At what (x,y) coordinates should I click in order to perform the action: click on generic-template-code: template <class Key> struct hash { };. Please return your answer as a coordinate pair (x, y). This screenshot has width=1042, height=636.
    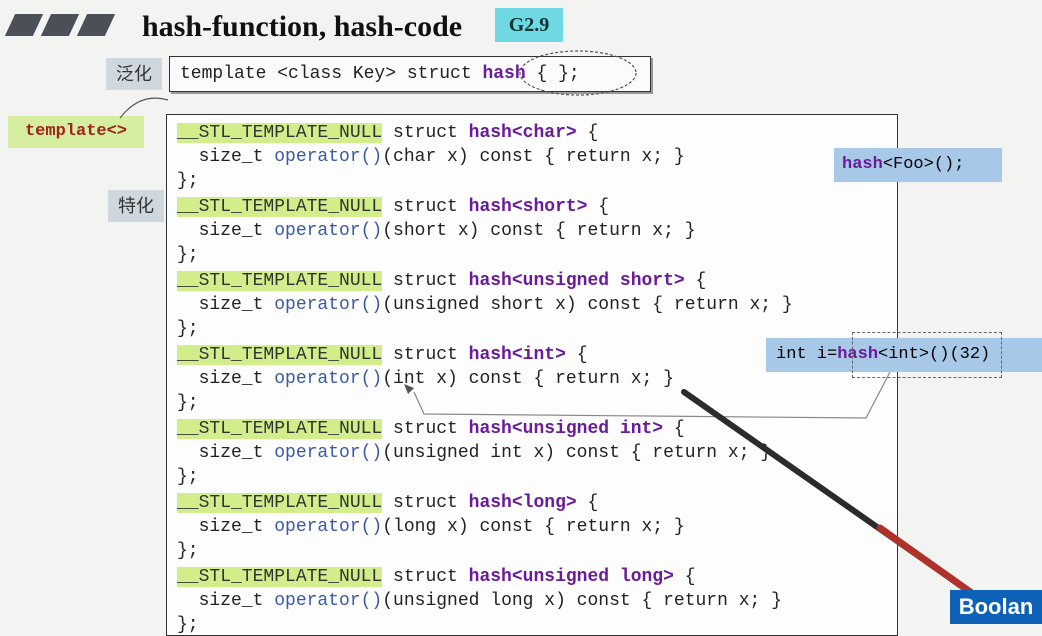
    Looking at the image, I should click on (380, 74).